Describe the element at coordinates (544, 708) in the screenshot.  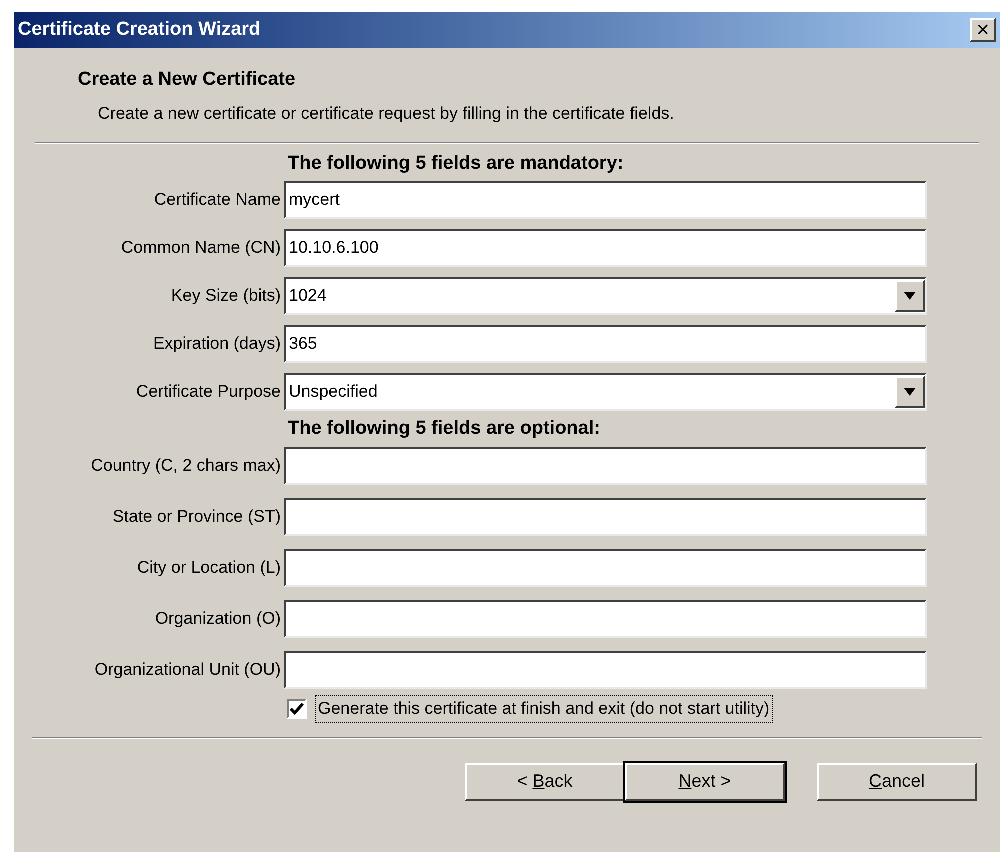
I see `checkbox-label: Generate this certificate at finish and exit (do not start utility)` at that location.